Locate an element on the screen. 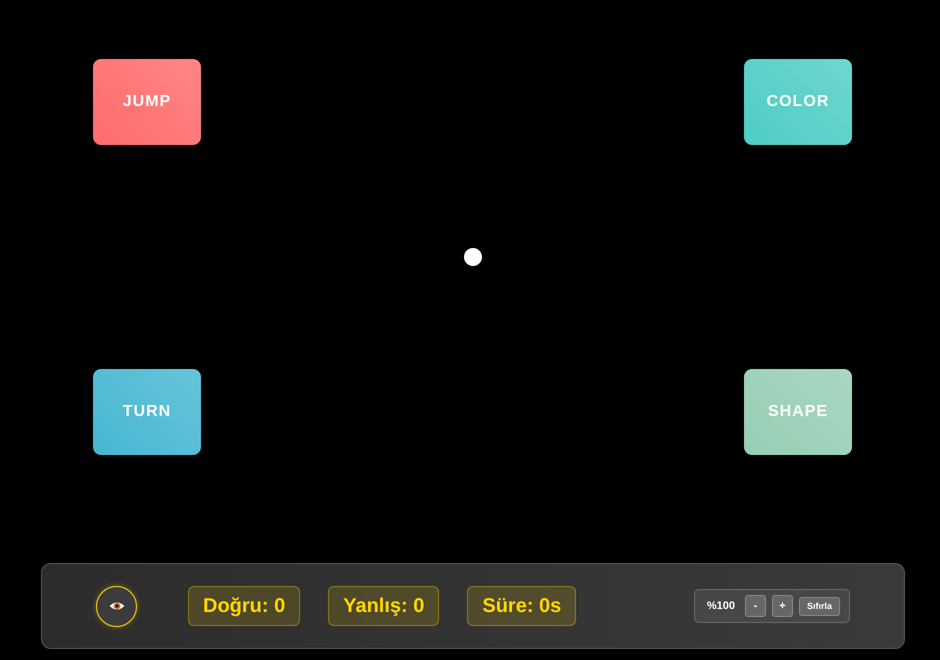  zoom-level-text: %100 is located at coordinates (720, 606).